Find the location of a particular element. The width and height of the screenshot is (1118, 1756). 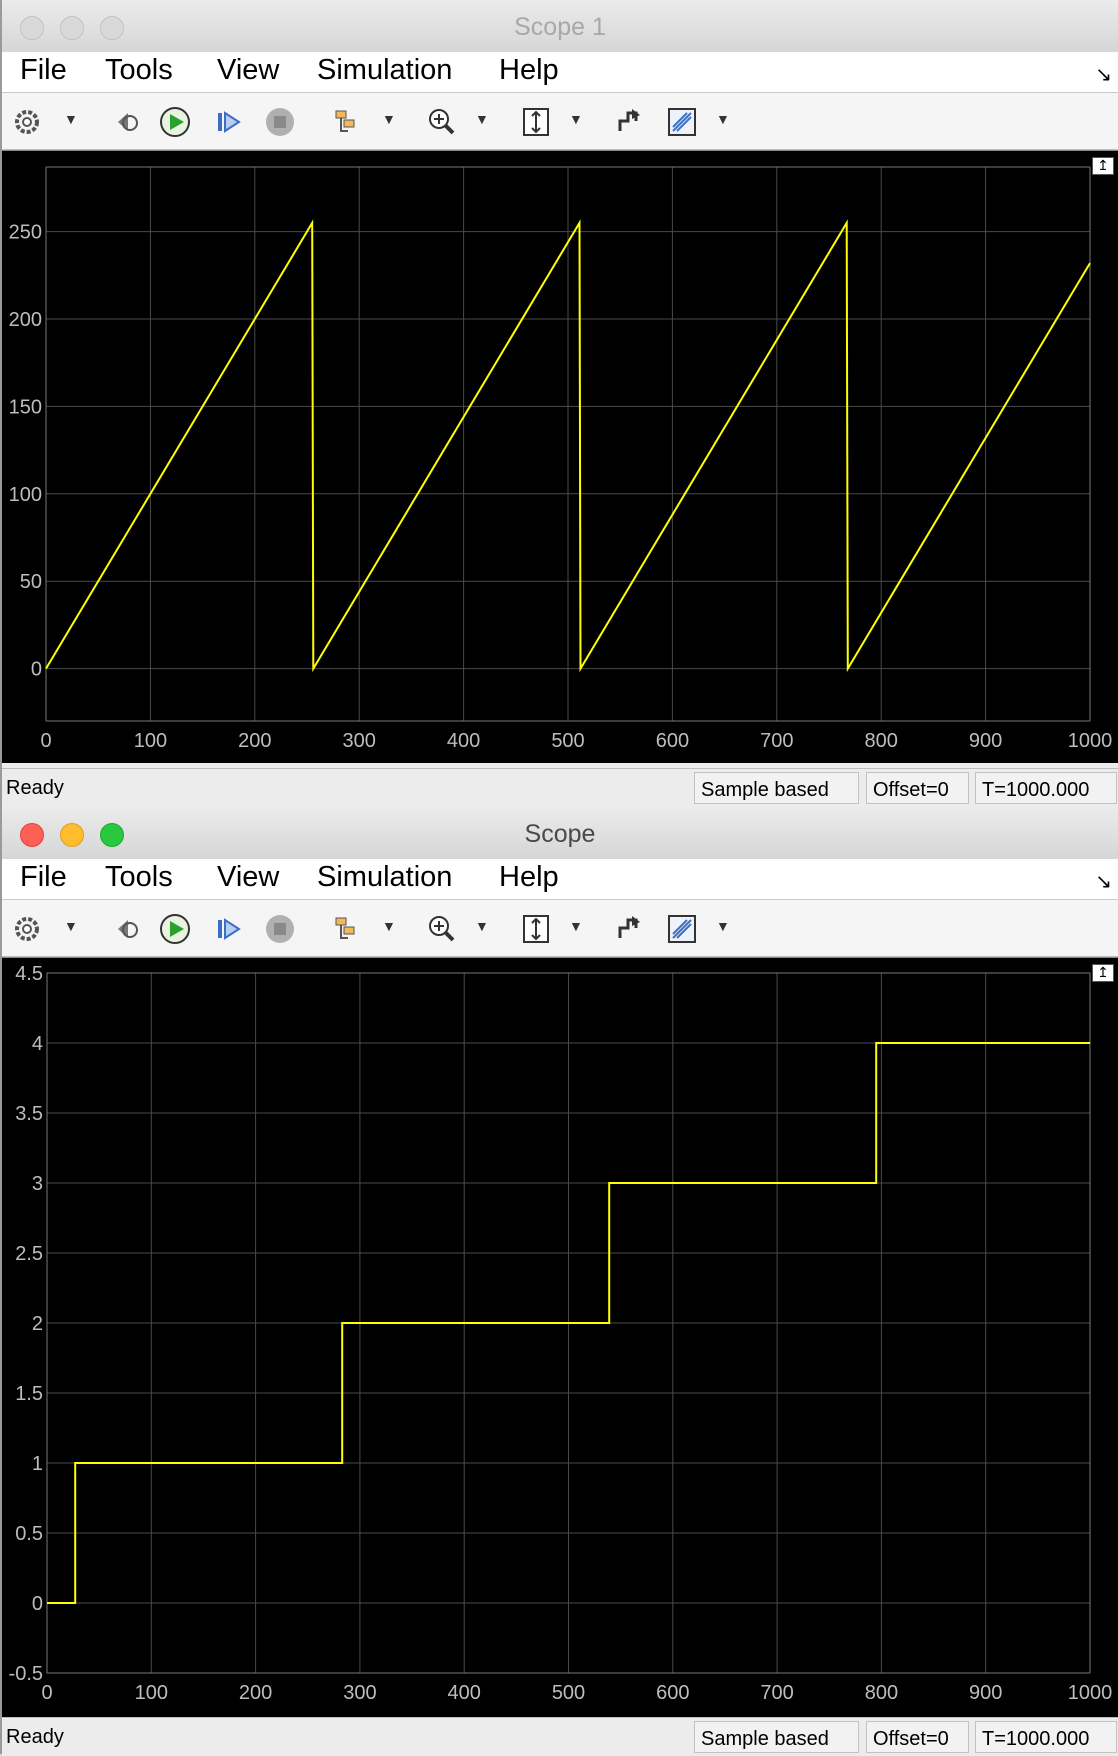

window-title: Scope is located at coordinates (560, 834).